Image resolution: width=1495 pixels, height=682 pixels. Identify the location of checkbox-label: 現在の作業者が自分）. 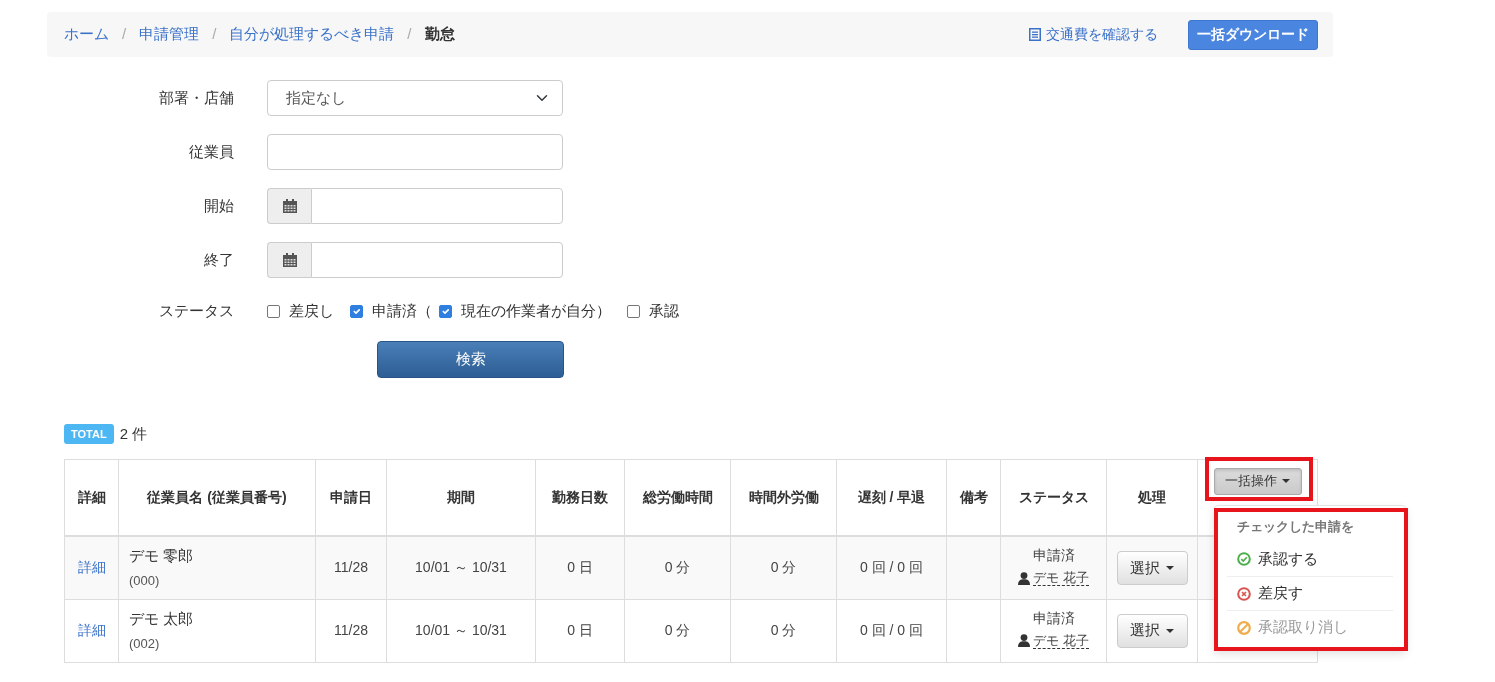
(536, 310).